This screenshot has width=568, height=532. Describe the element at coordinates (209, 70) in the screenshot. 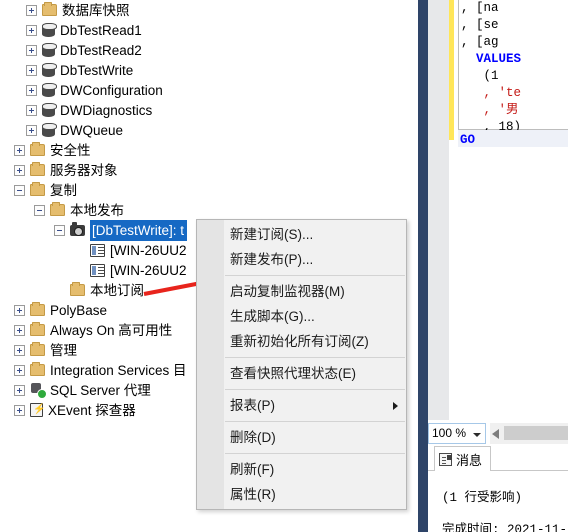

I see `tree-node: DbTestWrite` at that location.